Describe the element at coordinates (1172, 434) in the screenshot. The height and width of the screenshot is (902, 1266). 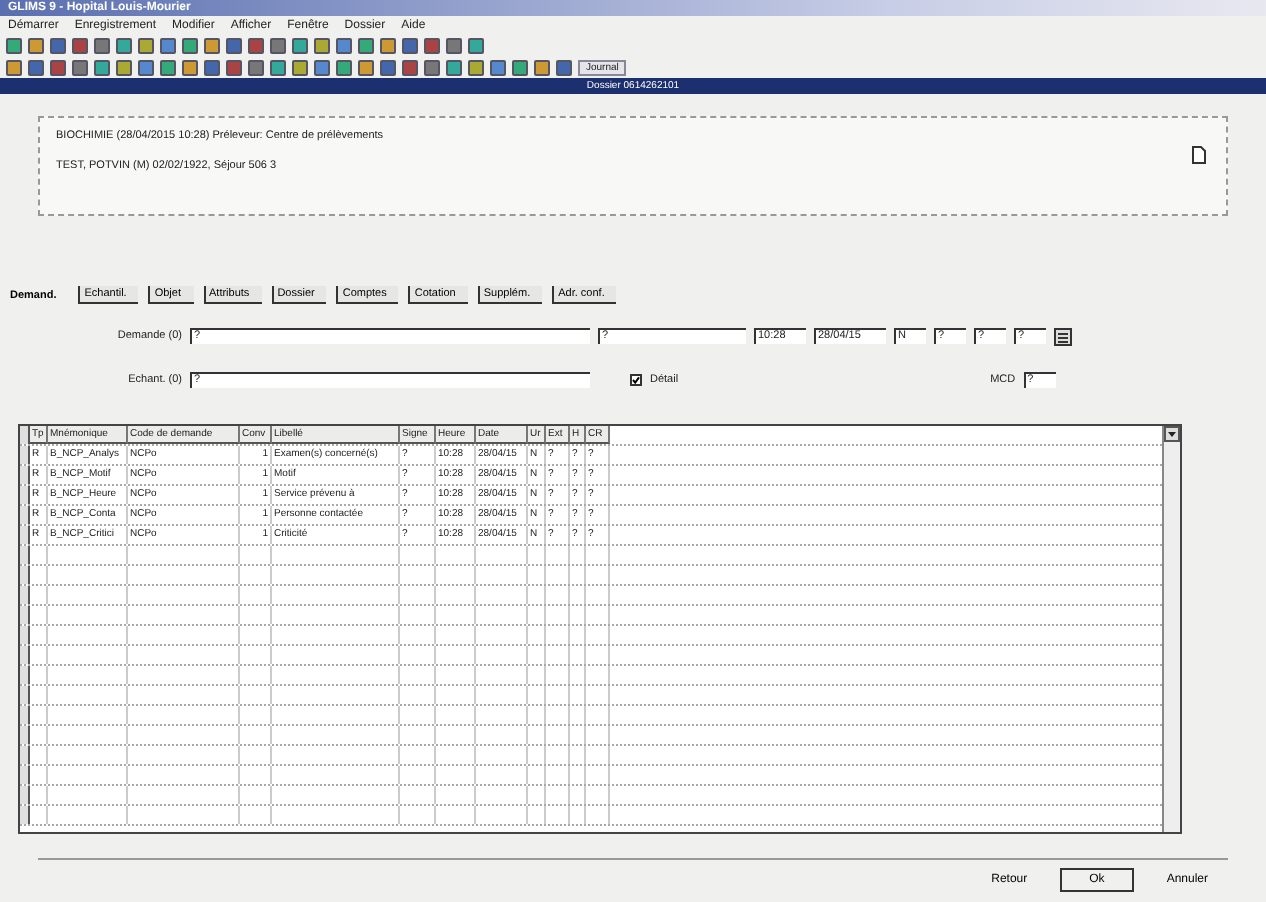
I see `dropdown-icon` at that location.